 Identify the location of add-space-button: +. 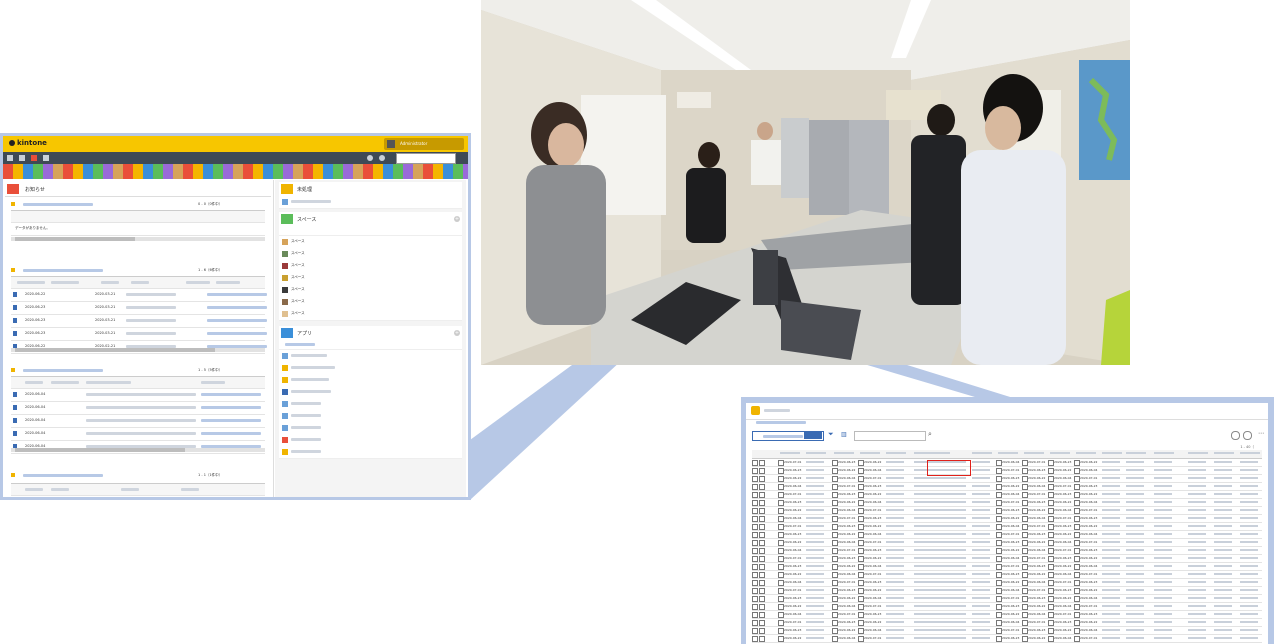
(457, 219).